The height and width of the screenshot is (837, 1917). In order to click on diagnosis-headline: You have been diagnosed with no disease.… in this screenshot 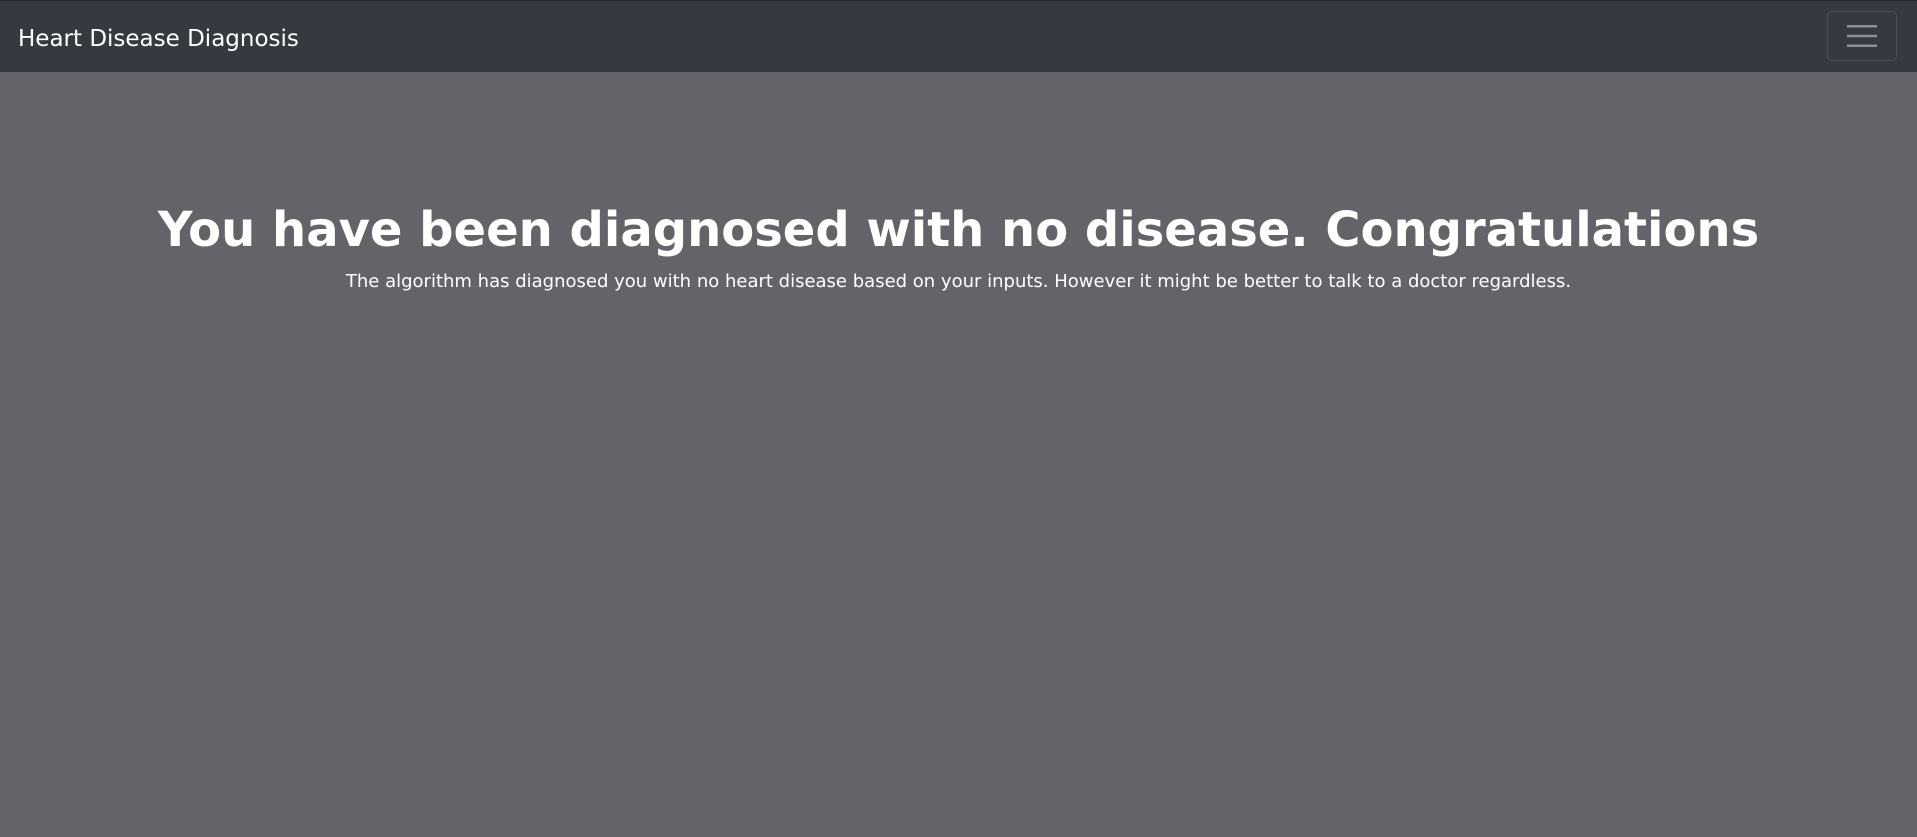, I will do `click(958, 230)`.